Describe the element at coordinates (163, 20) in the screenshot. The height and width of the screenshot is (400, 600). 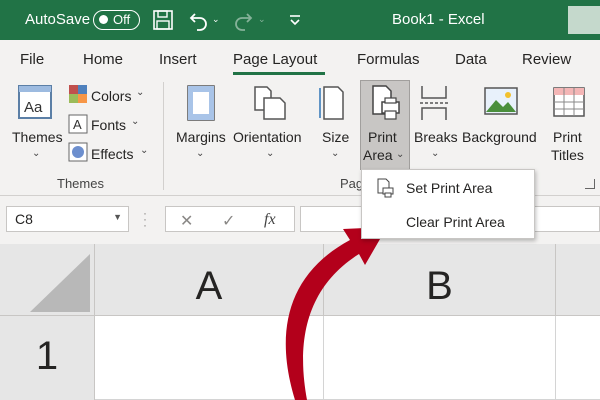
I see `save-icon` at that location.